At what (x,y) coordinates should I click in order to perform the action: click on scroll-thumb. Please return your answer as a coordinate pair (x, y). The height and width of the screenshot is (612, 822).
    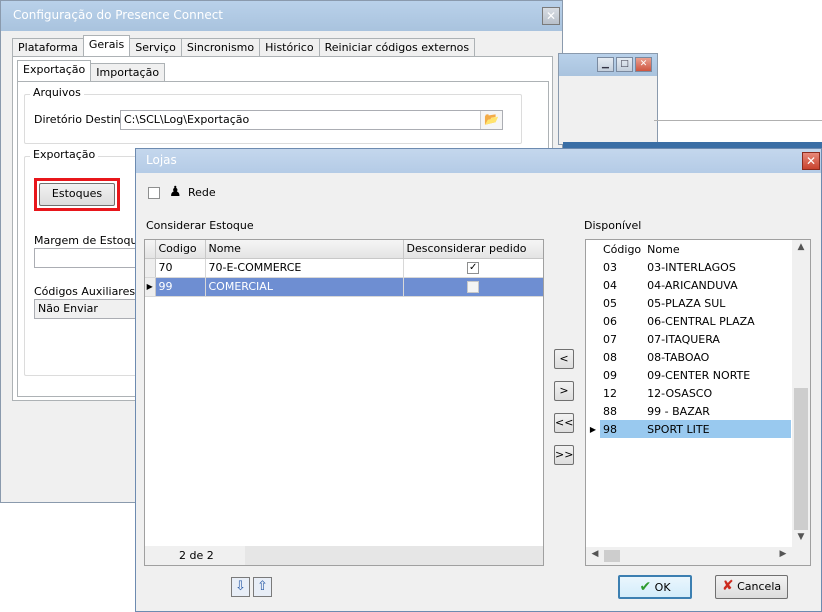
    Looking at the image, I should click on (801, 459).